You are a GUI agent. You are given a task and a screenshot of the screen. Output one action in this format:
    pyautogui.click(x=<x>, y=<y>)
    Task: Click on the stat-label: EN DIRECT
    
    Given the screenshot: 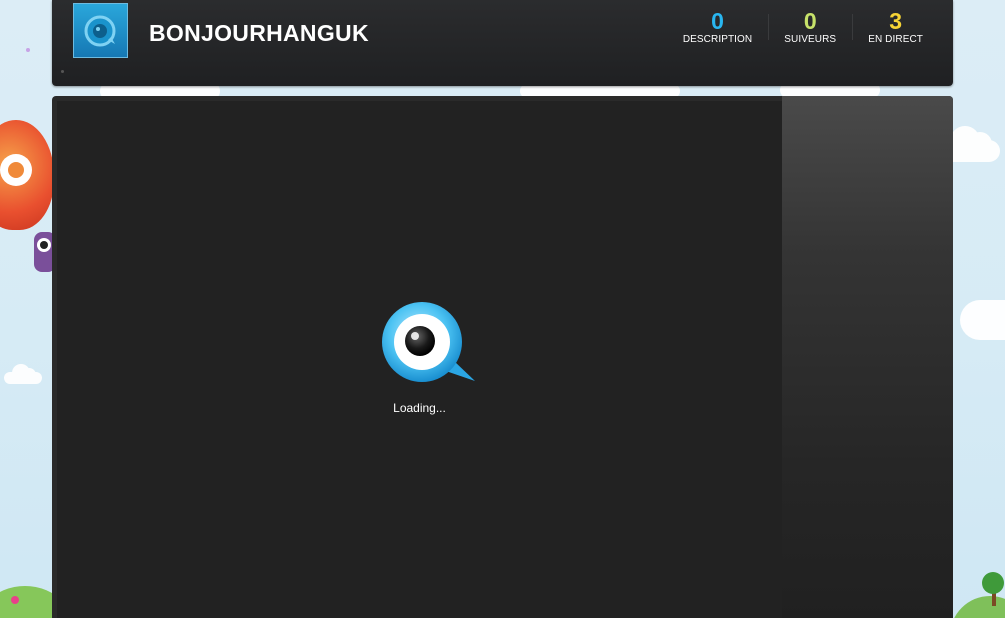 What is the action you would take?
    pyautogui.click(x=895, y=39)
    